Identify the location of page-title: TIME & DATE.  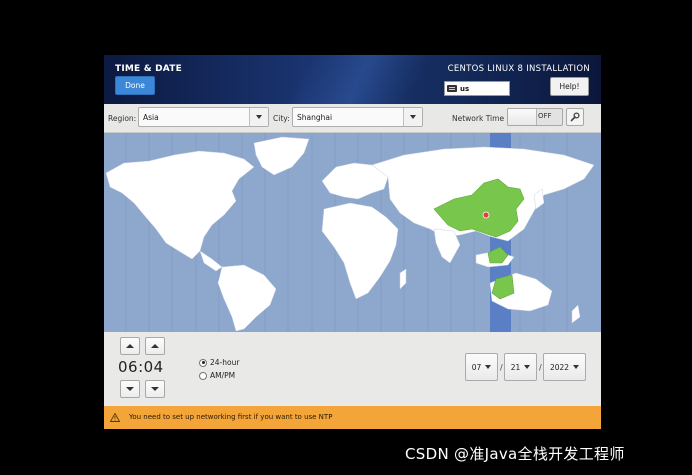
(148, 69).